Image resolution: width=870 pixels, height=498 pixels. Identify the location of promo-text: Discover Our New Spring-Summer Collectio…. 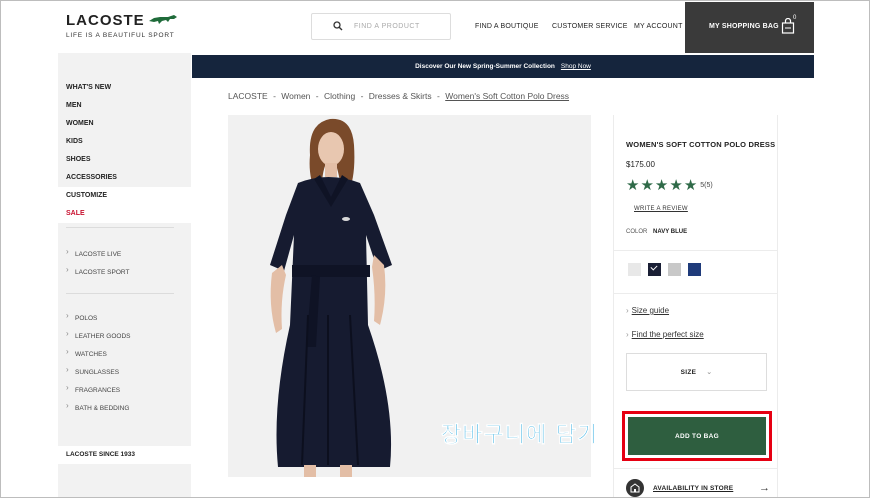
(485, 66).